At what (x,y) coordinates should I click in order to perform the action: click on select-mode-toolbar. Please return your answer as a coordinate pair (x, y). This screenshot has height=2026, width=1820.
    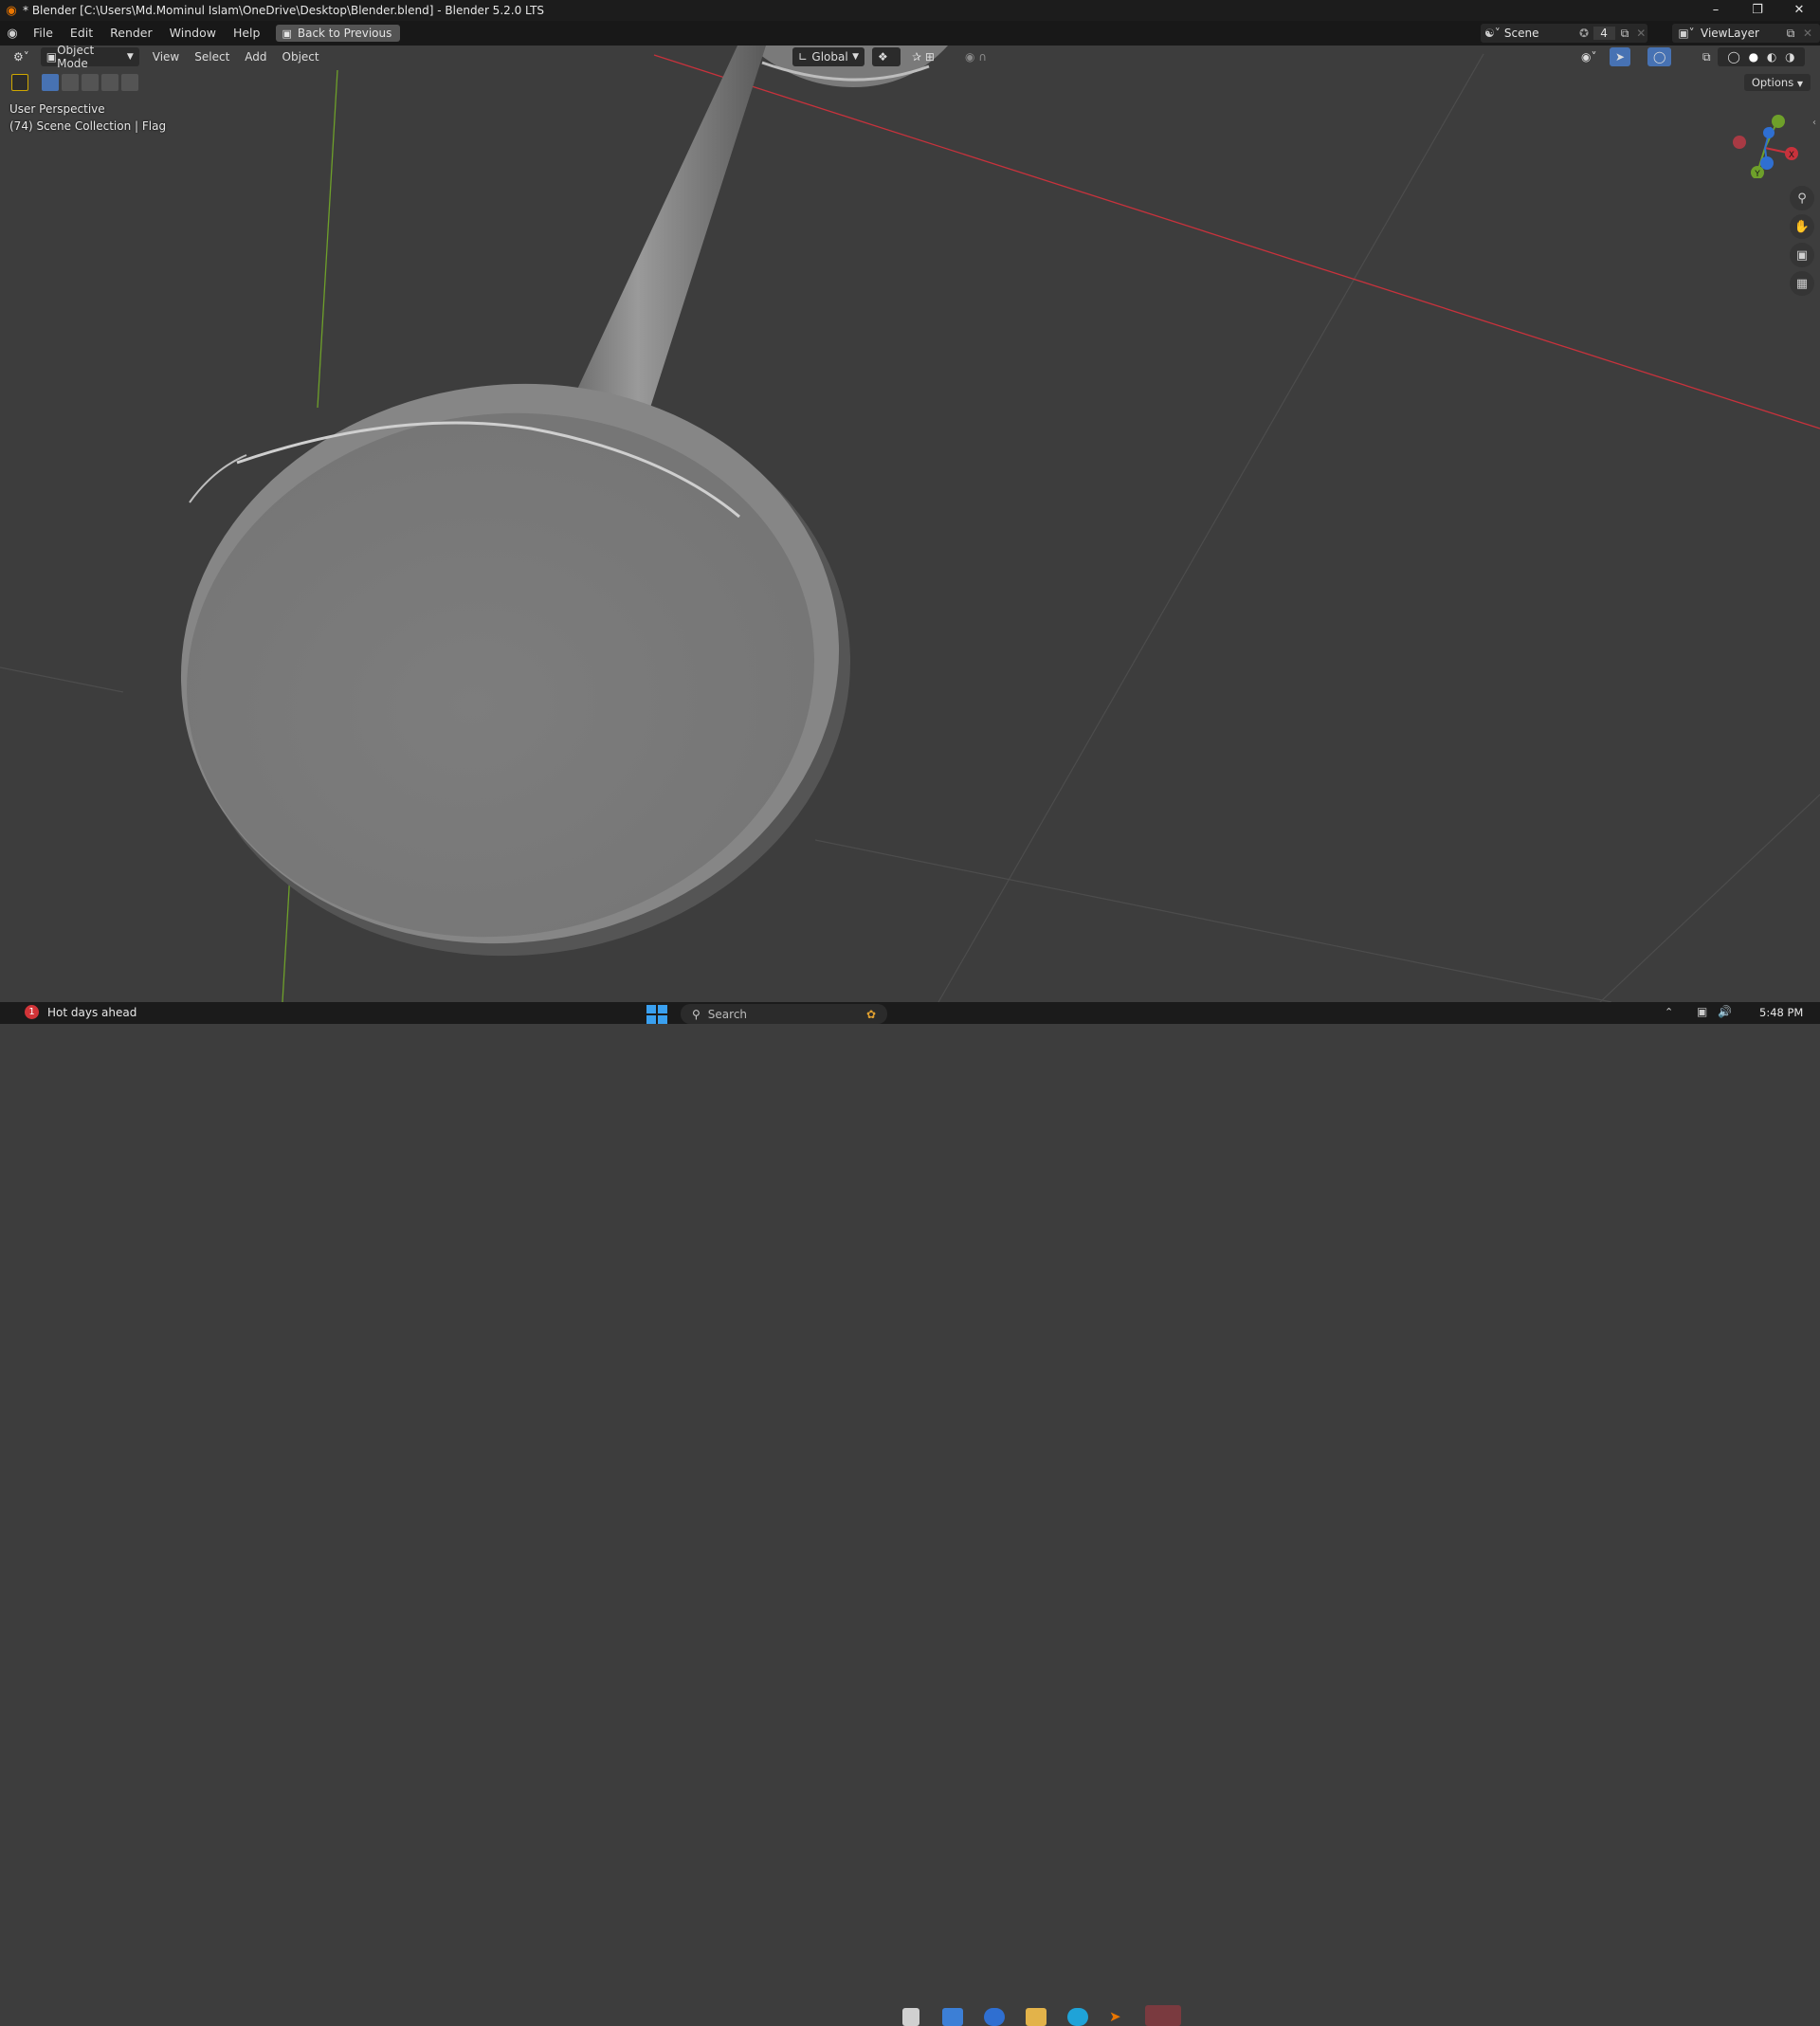
    Looking at the image, I should click on (74, 82).